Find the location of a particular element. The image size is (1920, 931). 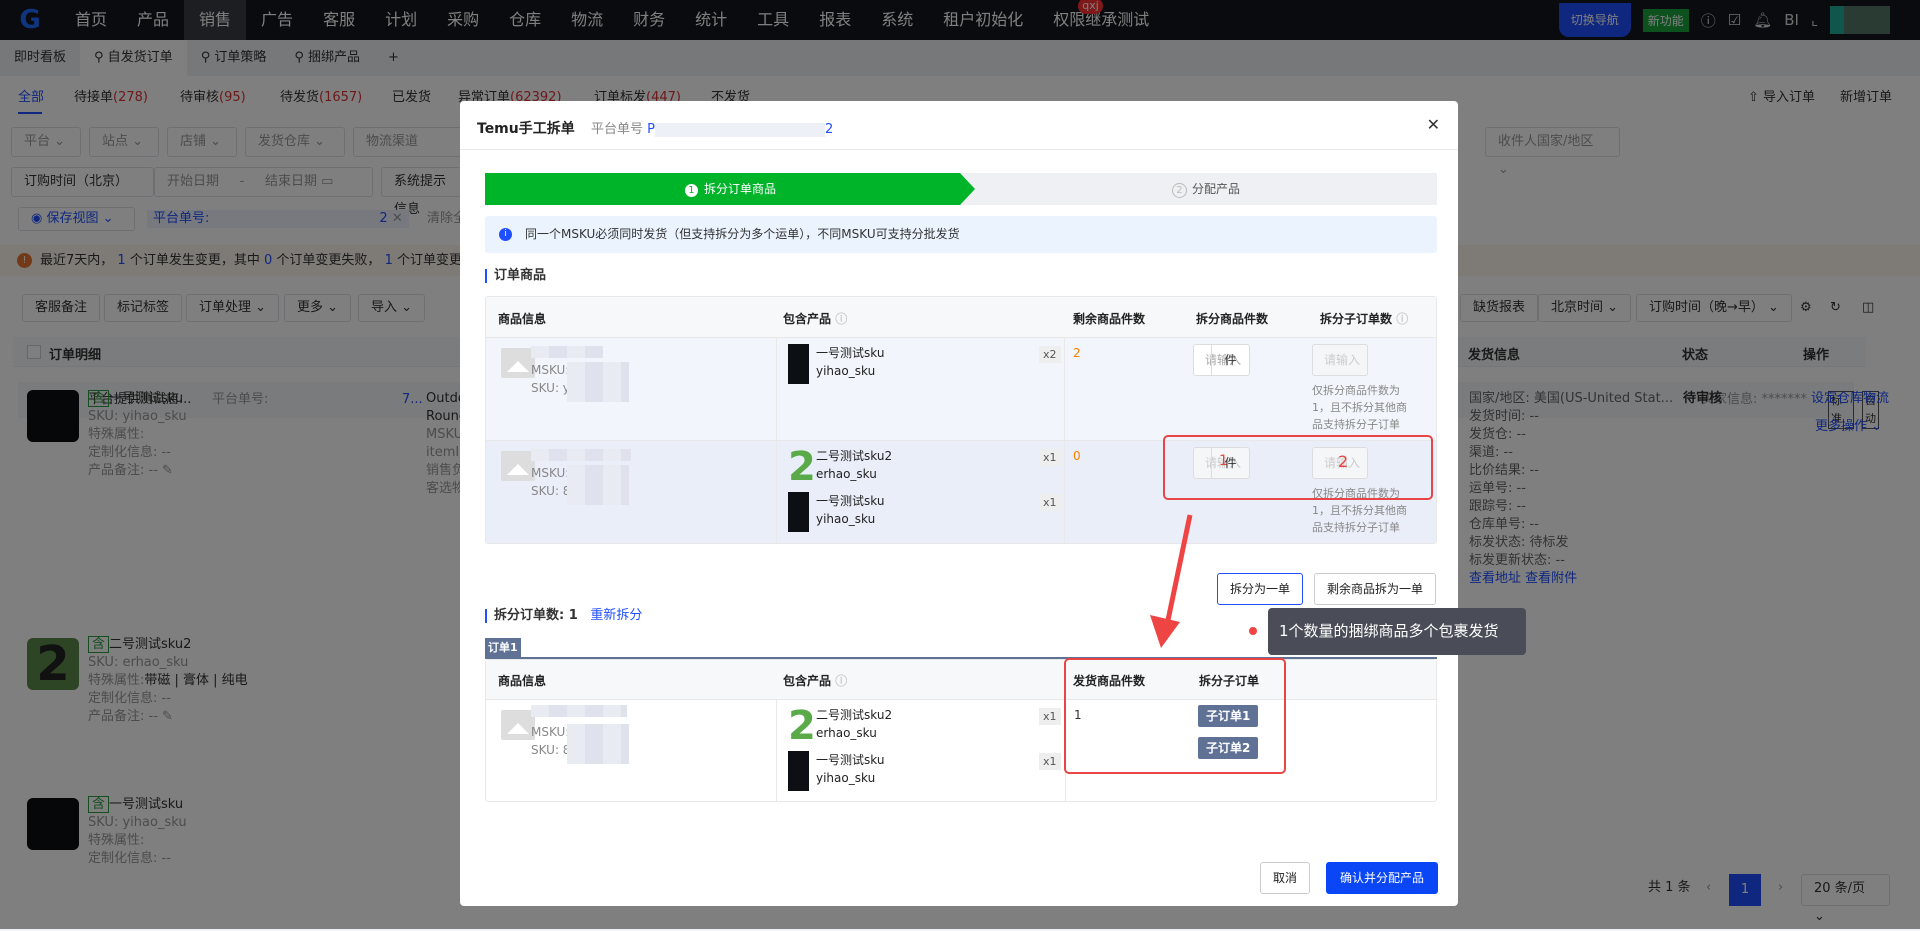

split-qty-input: 请输入件 is located at coordinates (1221, 360).